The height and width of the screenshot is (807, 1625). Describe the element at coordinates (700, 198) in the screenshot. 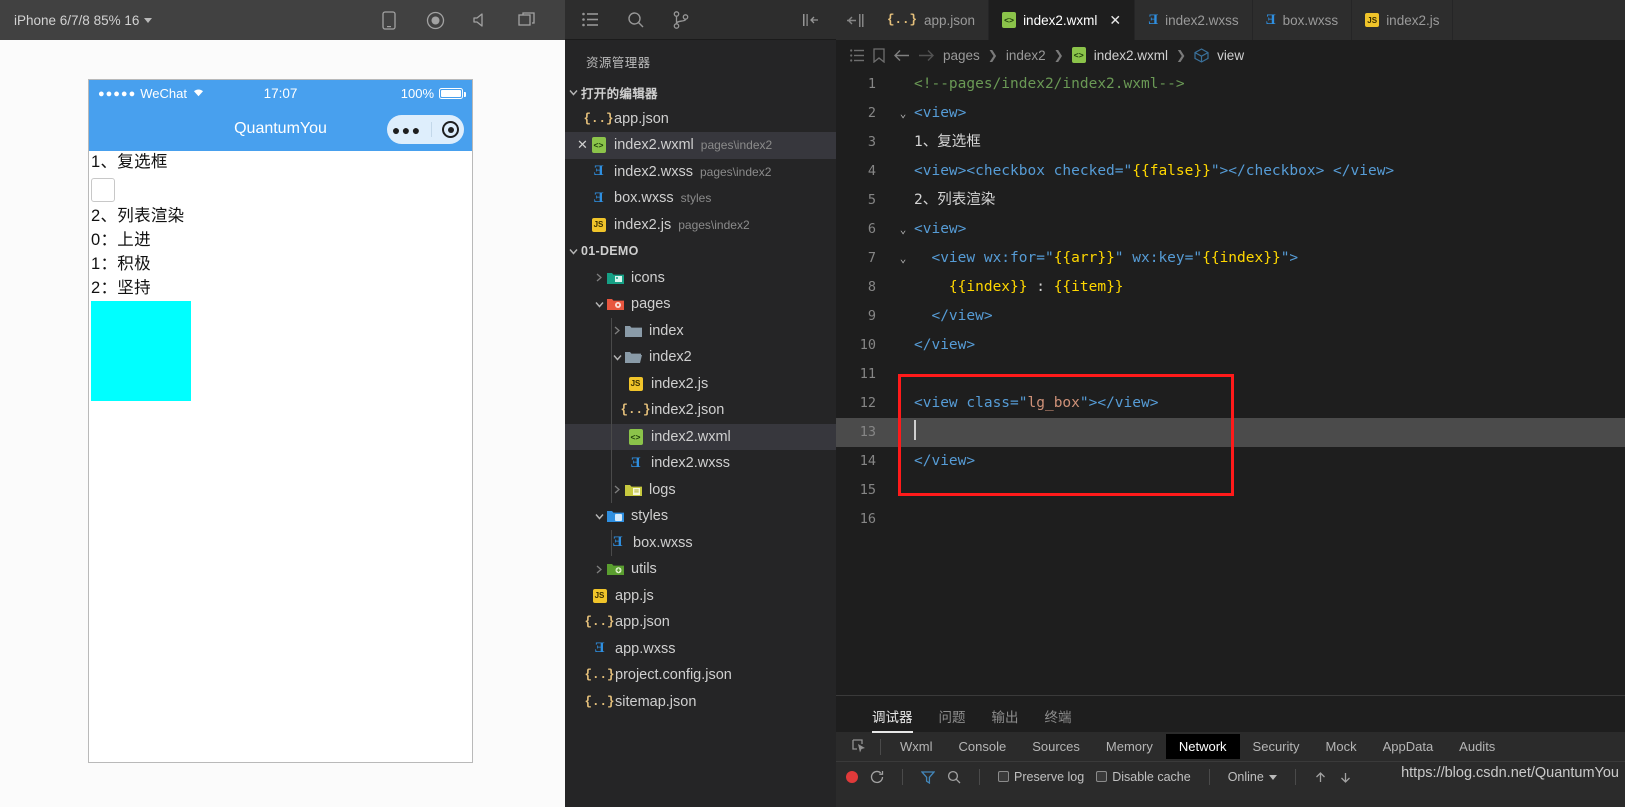

I see `open-editor-box-wxss: Ǝ box.wxss styles` at that location.